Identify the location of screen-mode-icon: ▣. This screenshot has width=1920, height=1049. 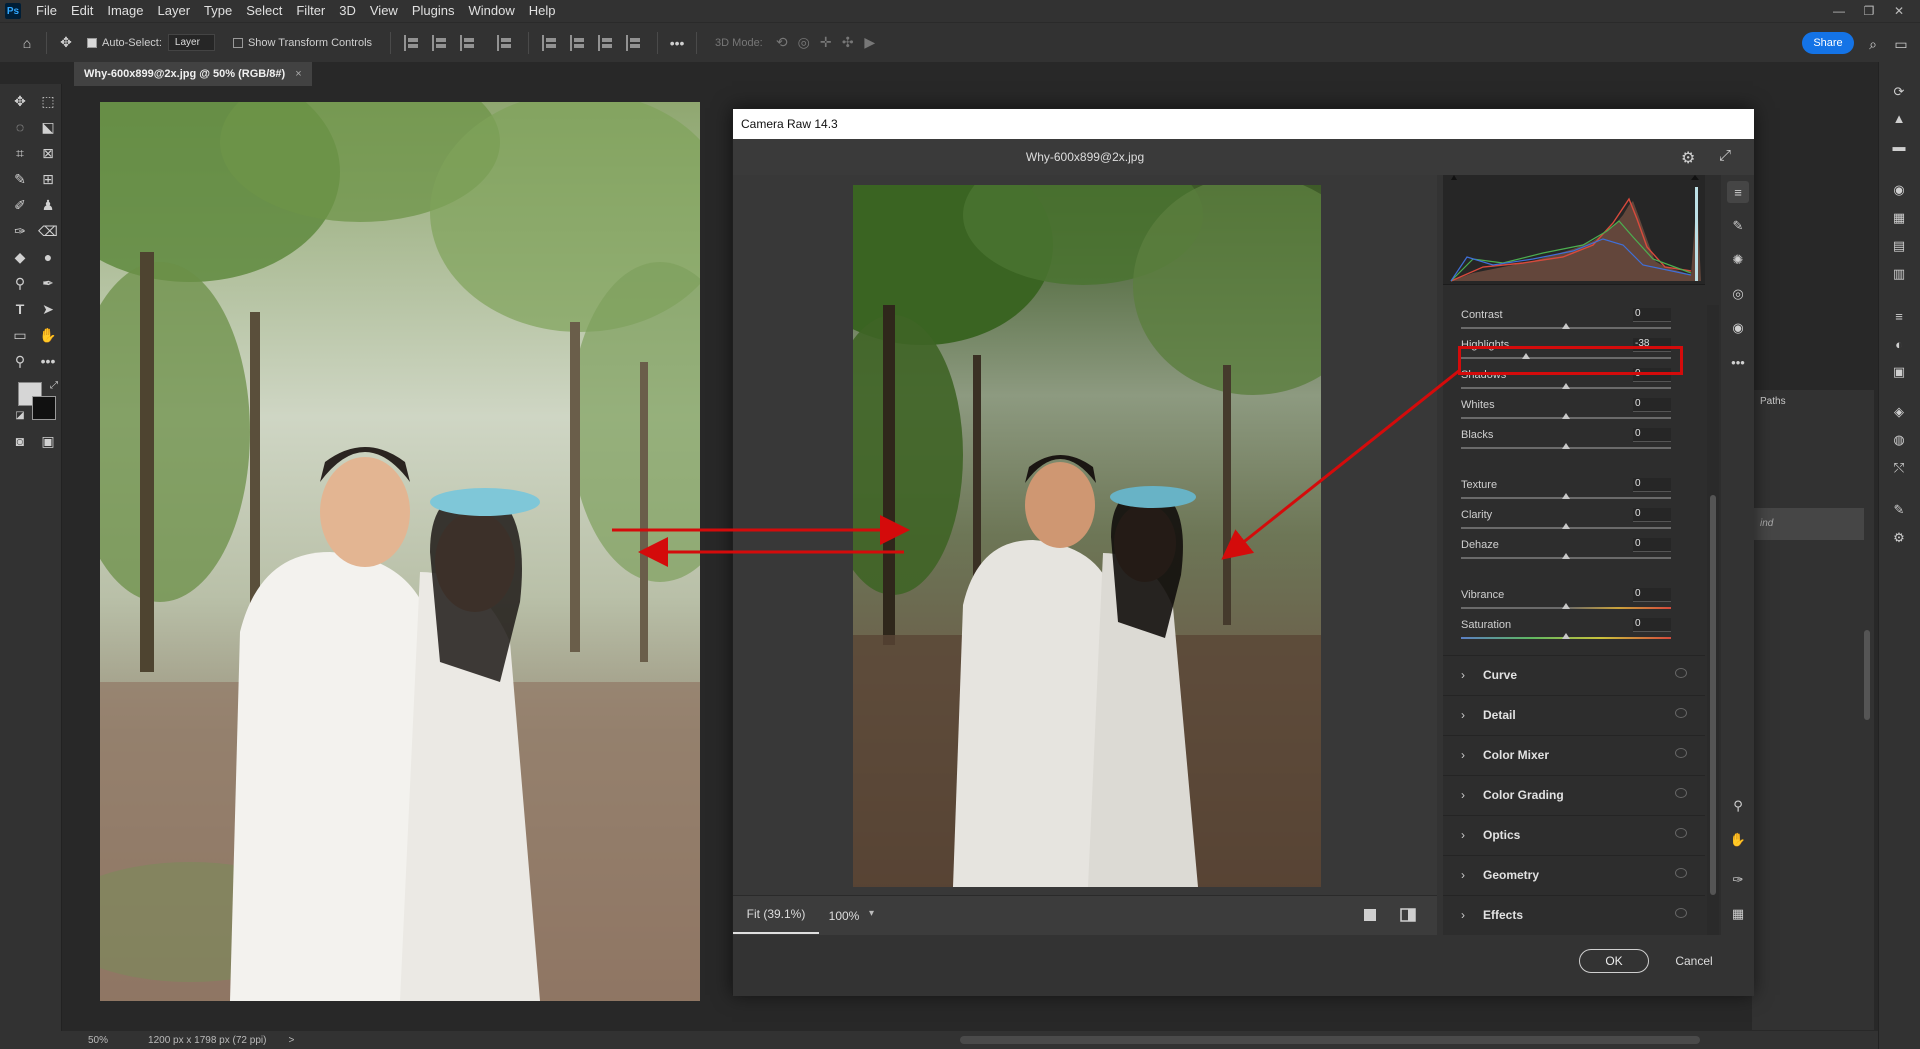
(48, 441).